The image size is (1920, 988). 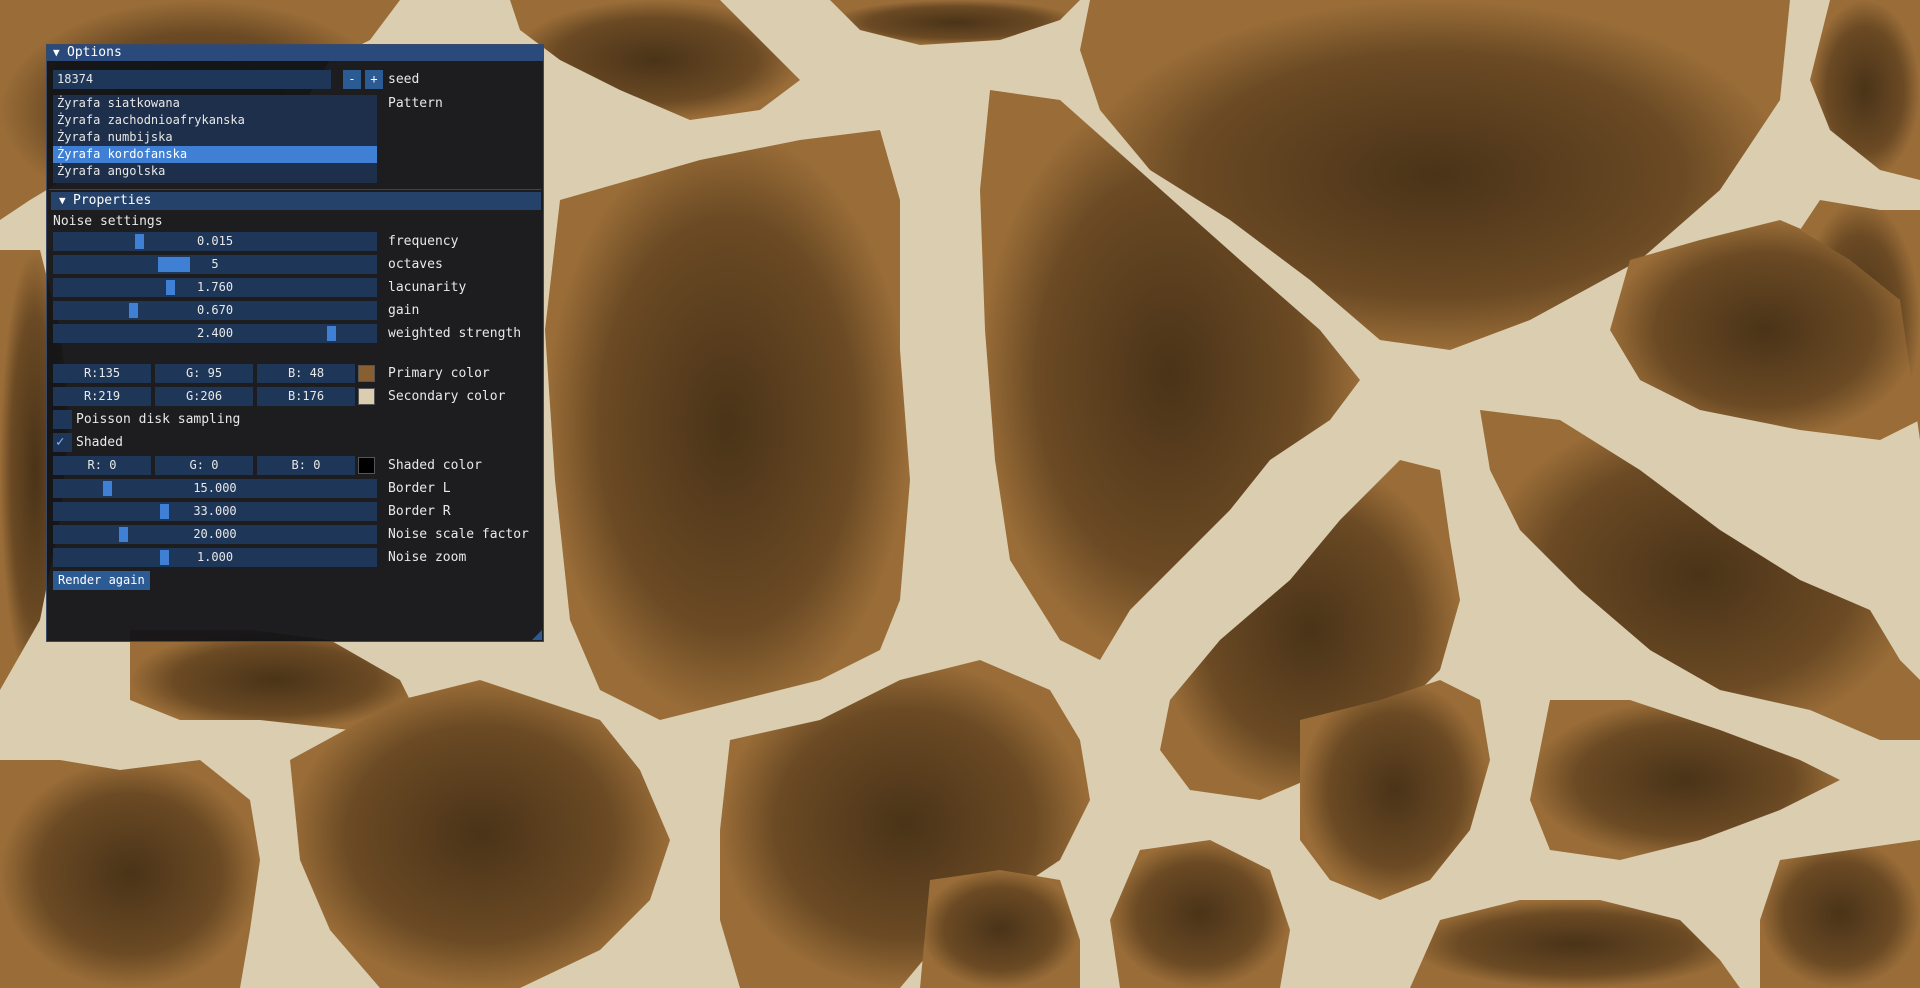 I want to click on noise-zoom-slider-row: 1.000 Noise zoom, so click(x=298, y=557).